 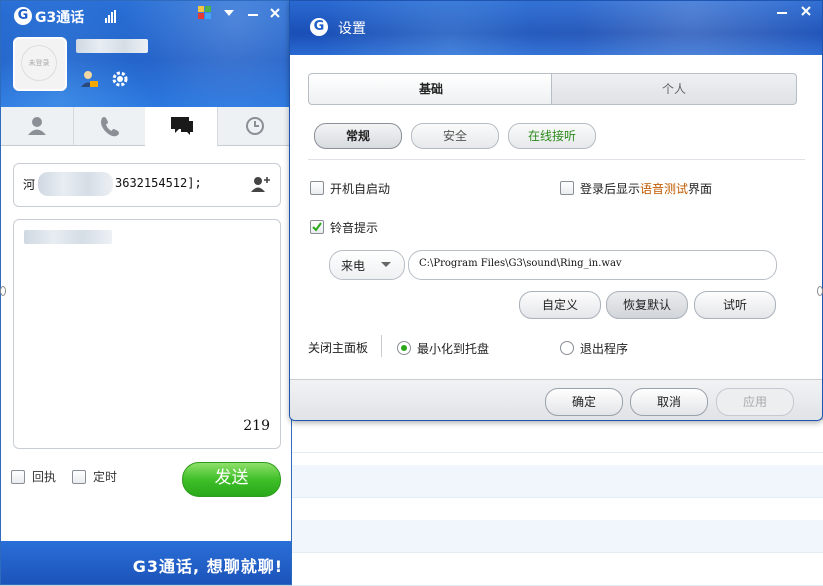 I want to click on minimize-to-tray-label: 最小化到托盘, so click(x=453, y=349).